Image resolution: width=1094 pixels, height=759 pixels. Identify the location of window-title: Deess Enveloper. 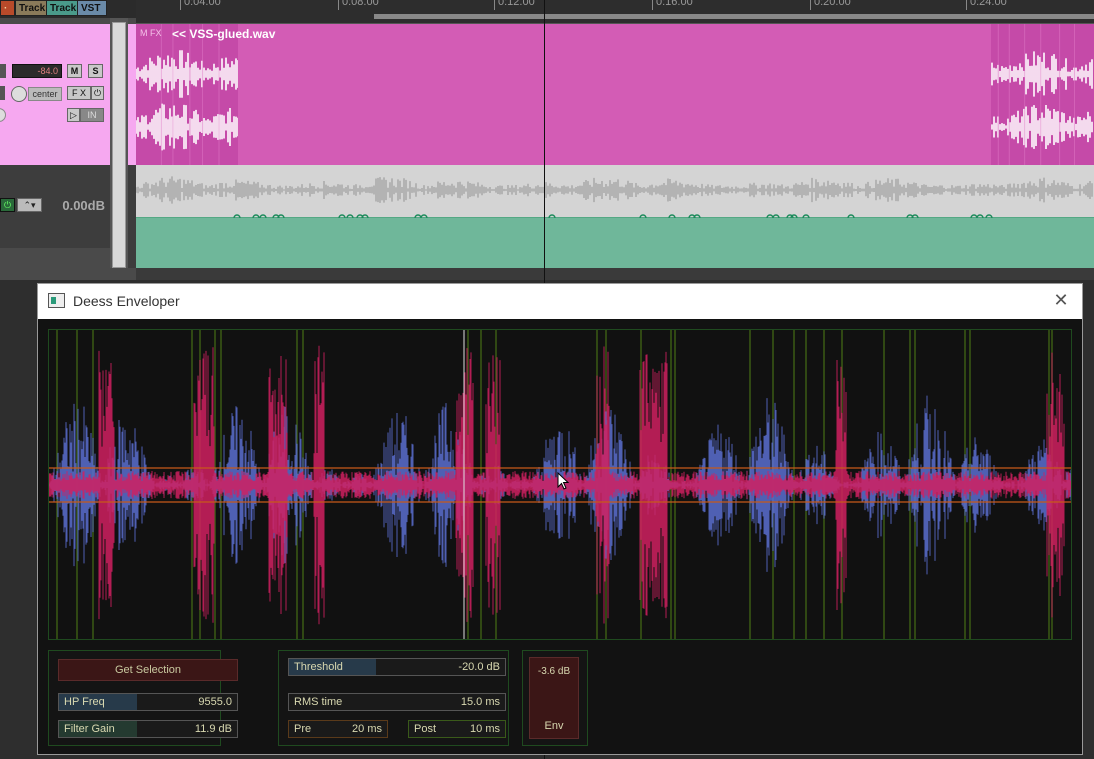
(126, 301).